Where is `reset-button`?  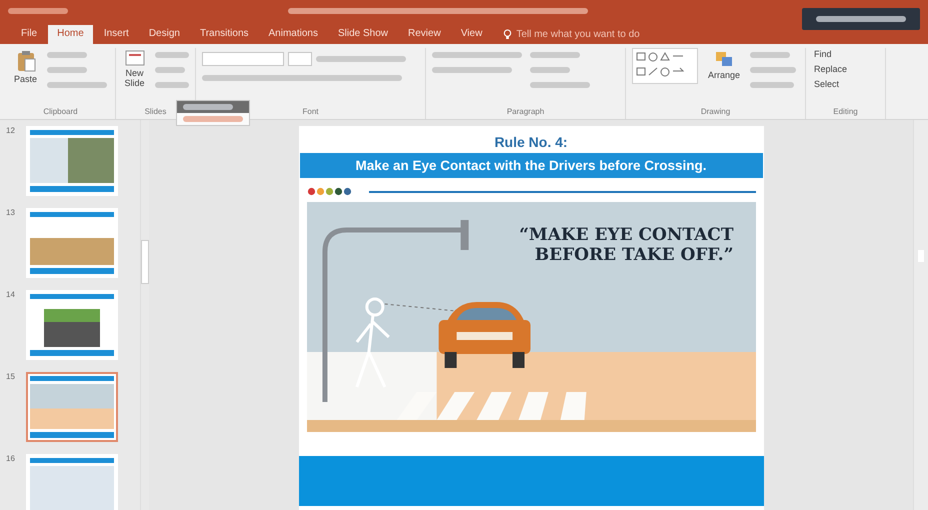 reset-button is located at coordinates (170, 70).